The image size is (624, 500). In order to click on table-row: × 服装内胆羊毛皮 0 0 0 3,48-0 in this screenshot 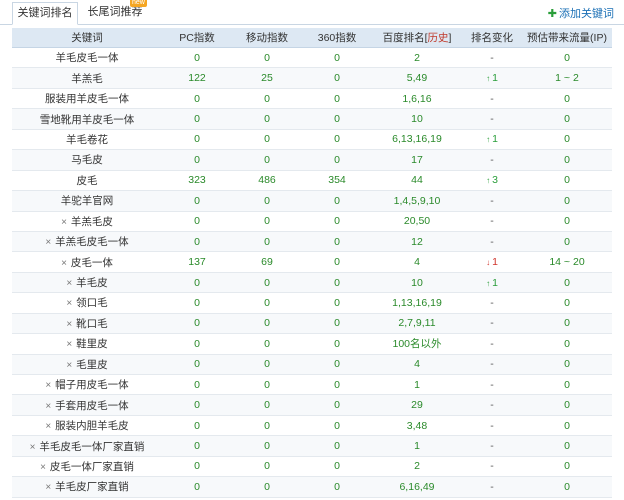, I will do `click(312, 426)`.